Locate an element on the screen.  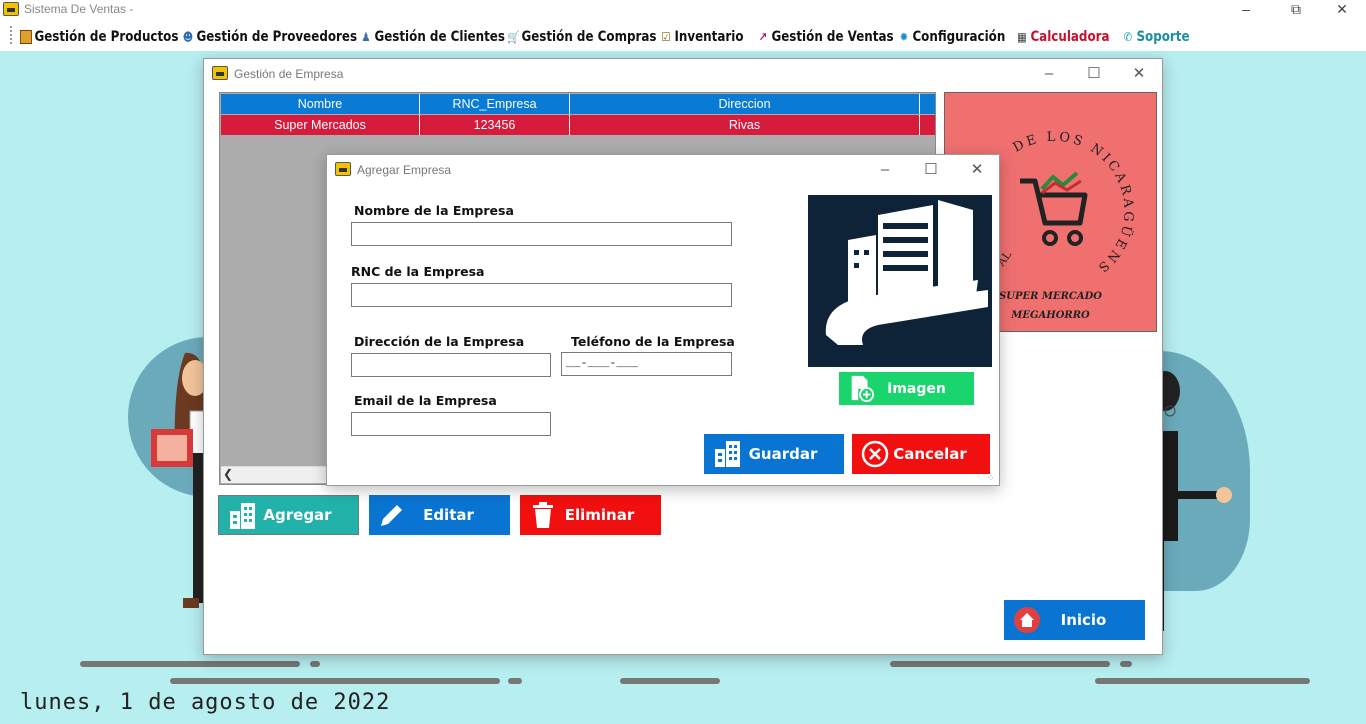
menu-inventario: ☑ Inventario is located at coordinates (701, 37).